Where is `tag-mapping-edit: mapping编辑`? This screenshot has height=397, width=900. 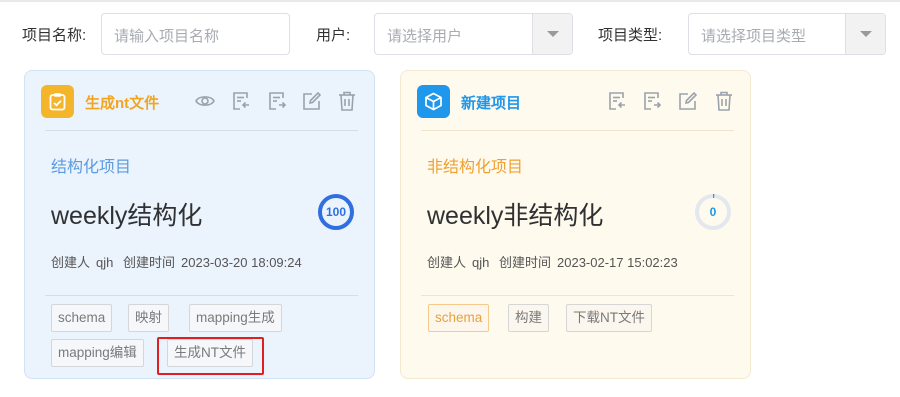 tag-mapping-edit: mapping编辑 is located at coordinates (97, 353).